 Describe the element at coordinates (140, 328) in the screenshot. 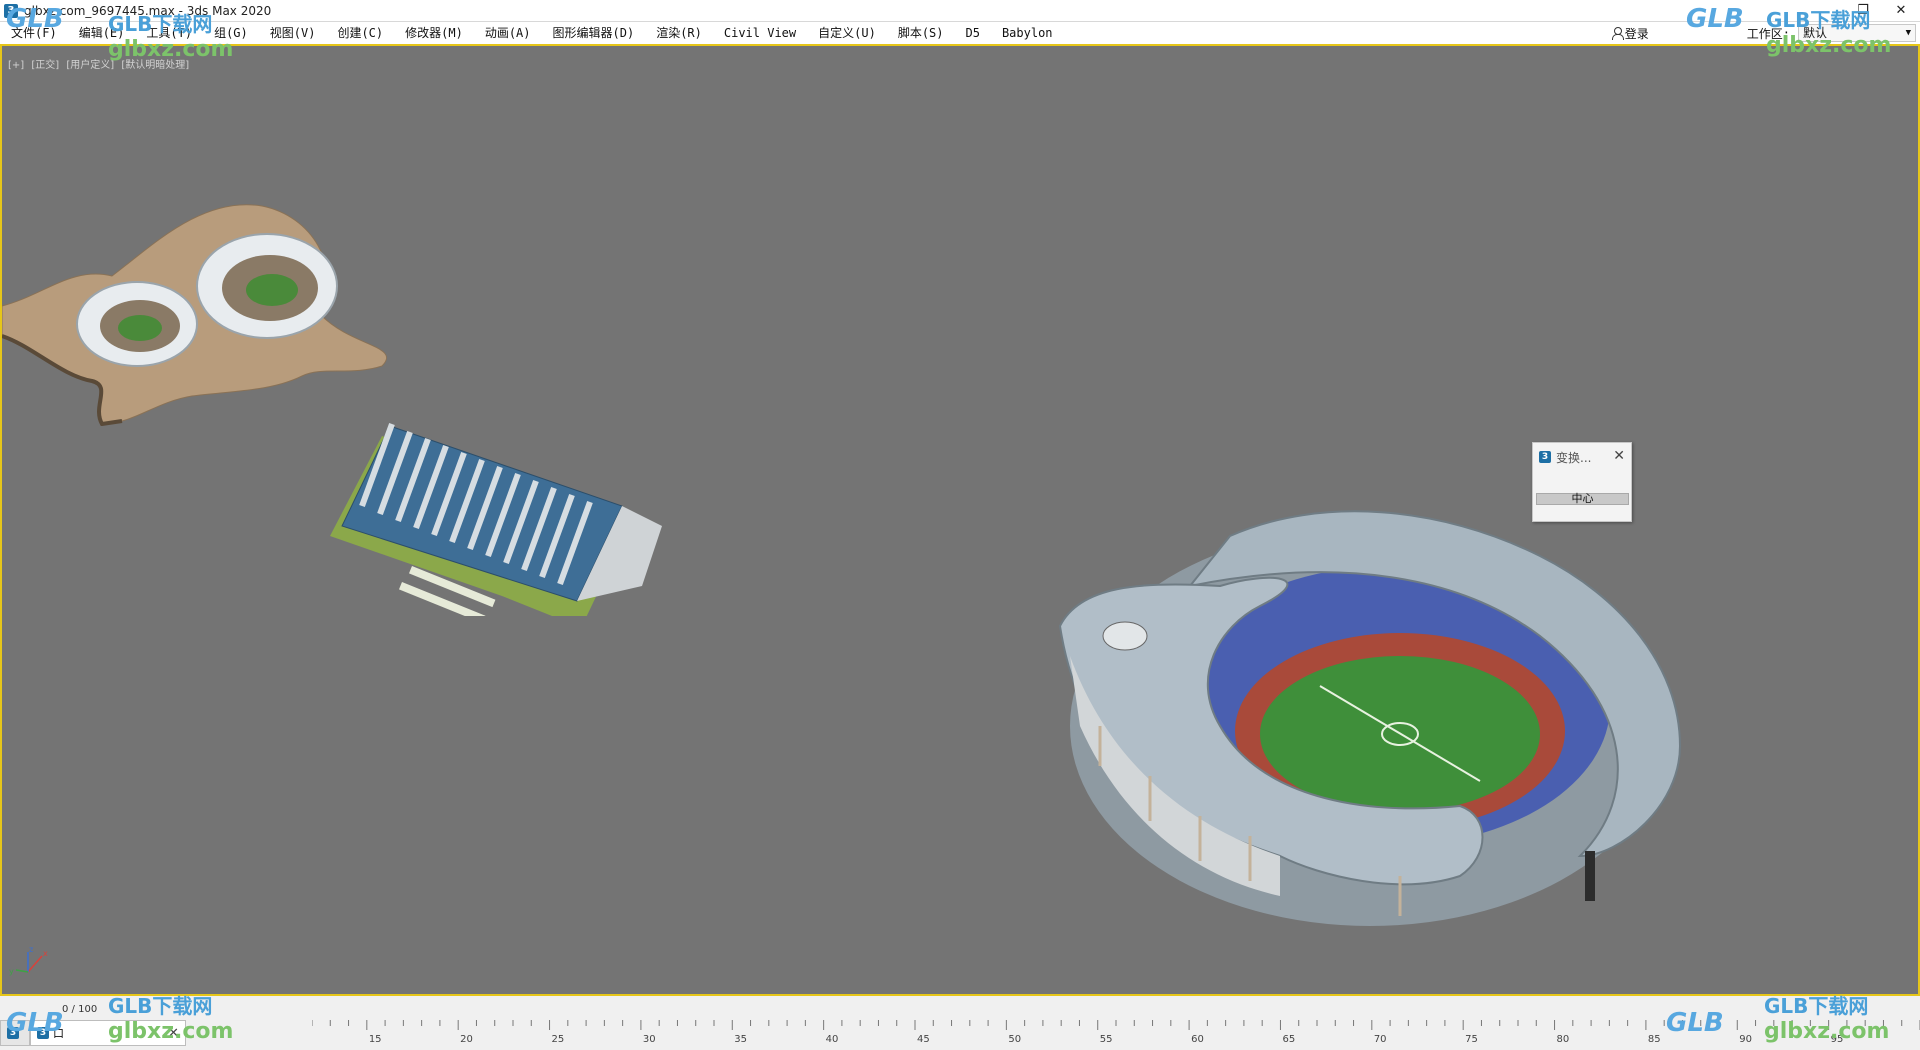

I see `small-stadium-field` at that location.